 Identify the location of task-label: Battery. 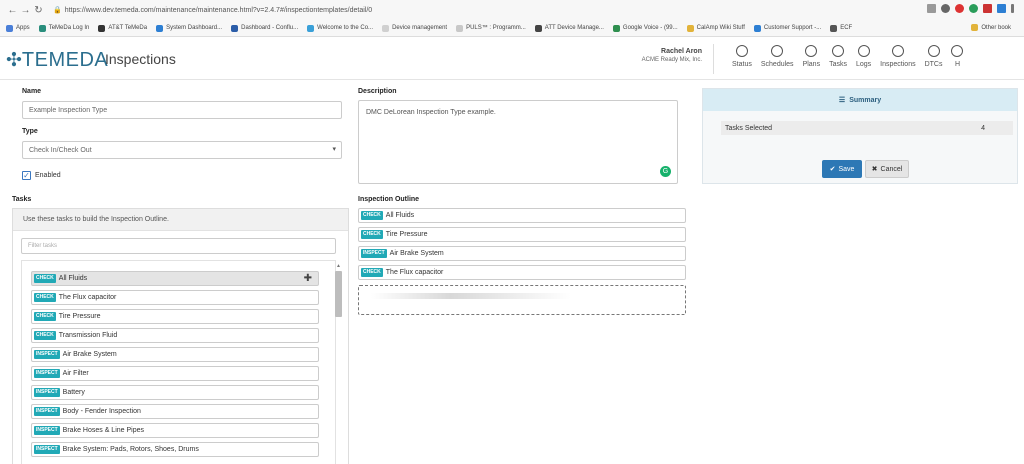
(73, 392).